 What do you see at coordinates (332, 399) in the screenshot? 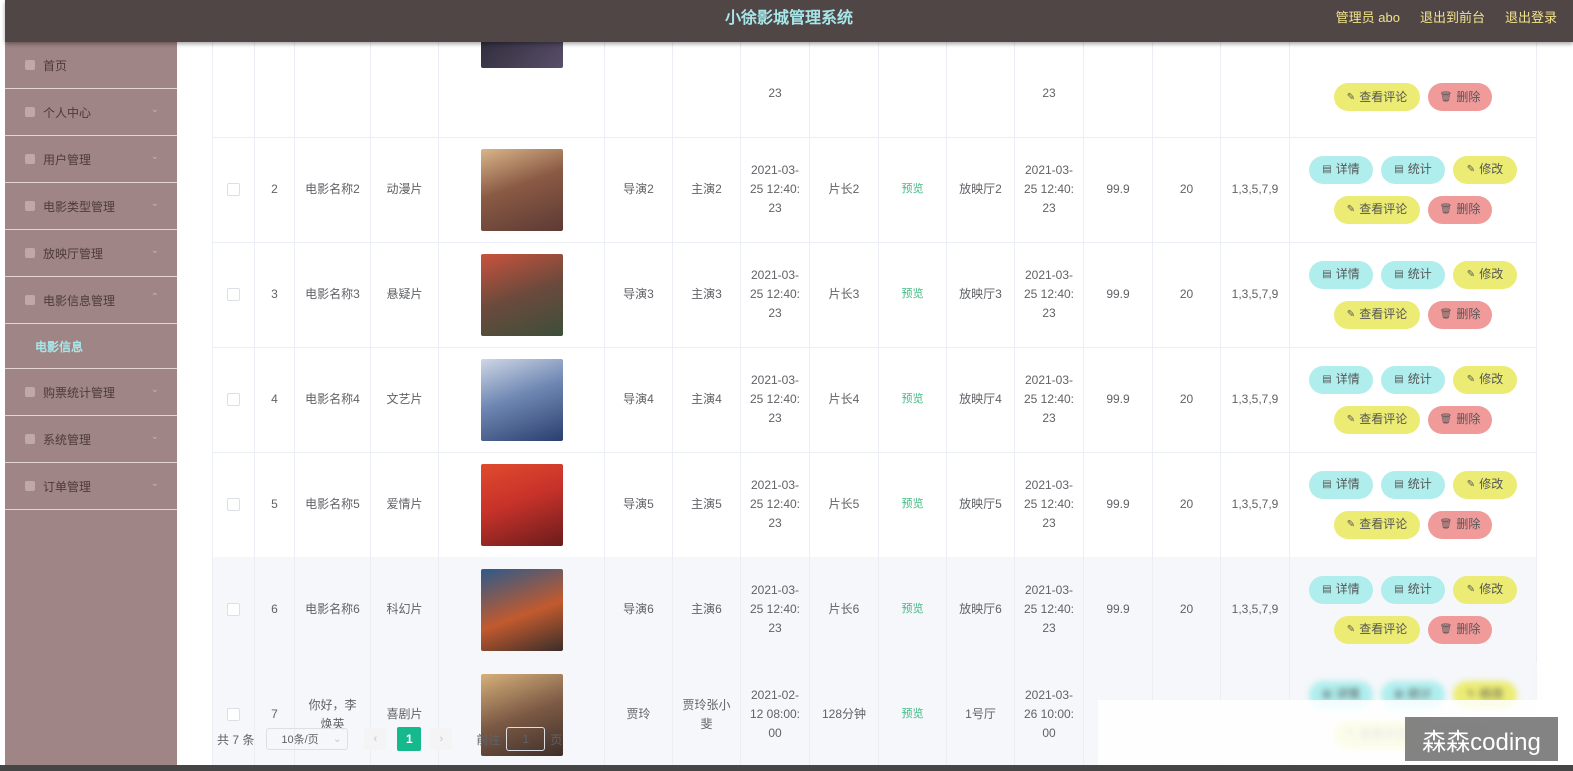
I see `movie-name-text: 电影名称4` at bounding box center [332, 399].